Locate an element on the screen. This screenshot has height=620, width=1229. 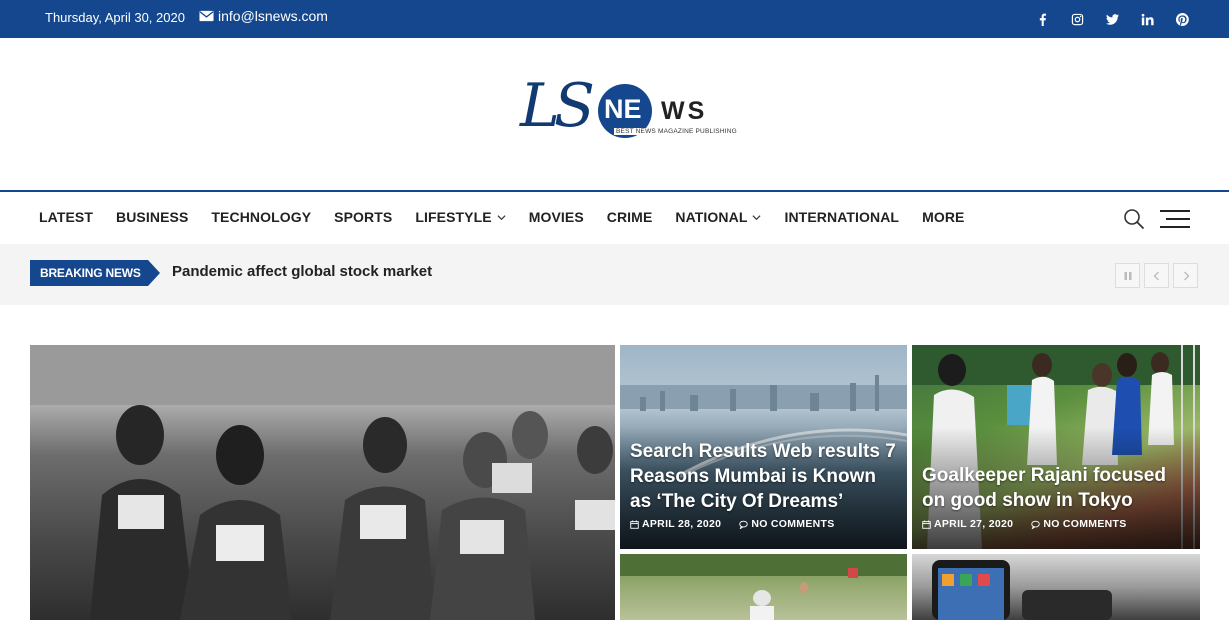
social-links is located at coordinates (1112, 19).